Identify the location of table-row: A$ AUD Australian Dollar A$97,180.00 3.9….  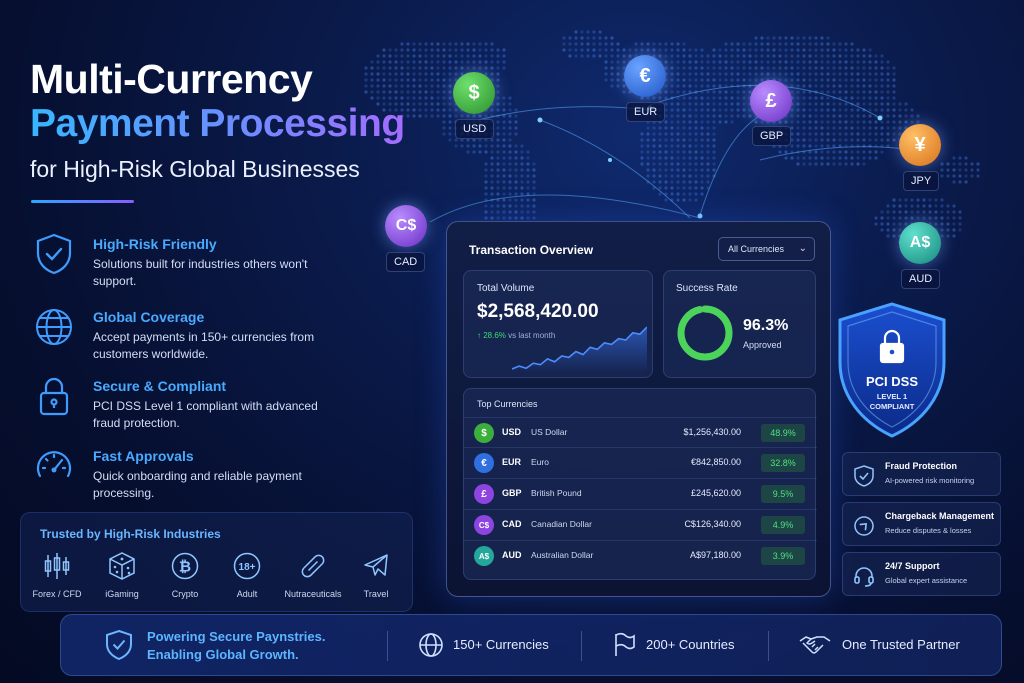
(640, 555).